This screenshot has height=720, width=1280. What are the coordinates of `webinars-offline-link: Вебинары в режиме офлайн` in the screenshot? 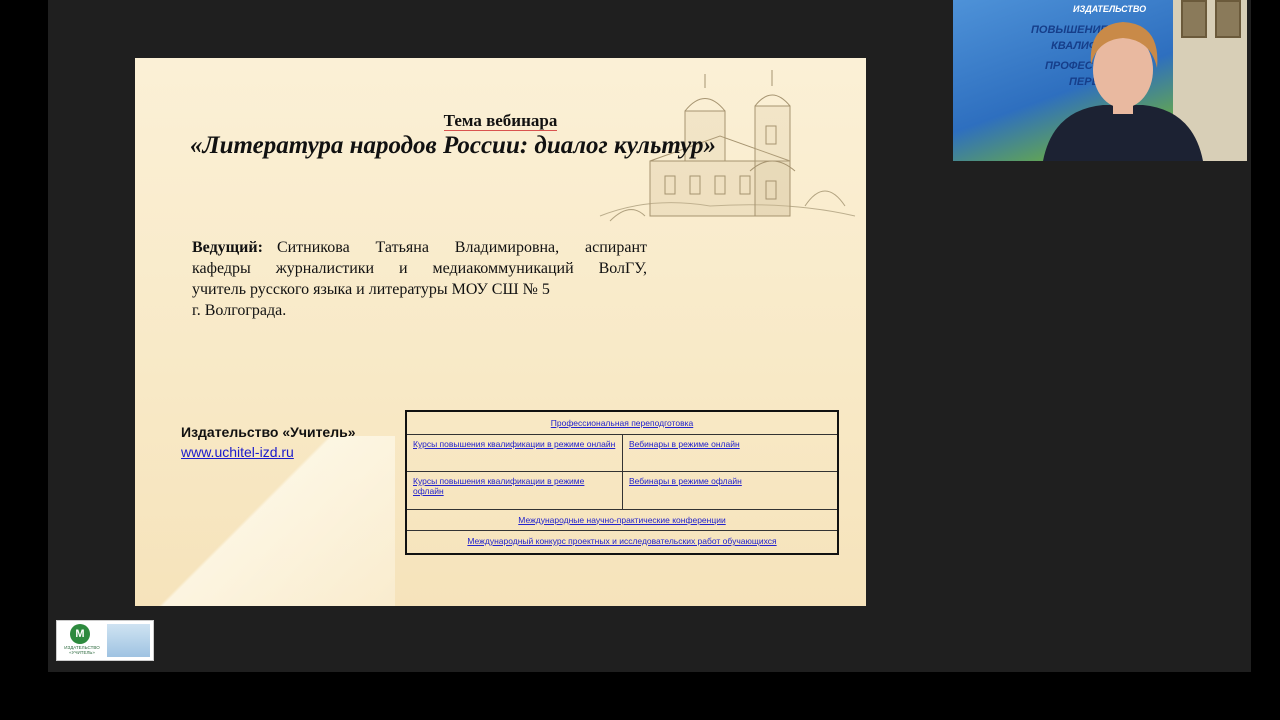 It's located at (685, 481).